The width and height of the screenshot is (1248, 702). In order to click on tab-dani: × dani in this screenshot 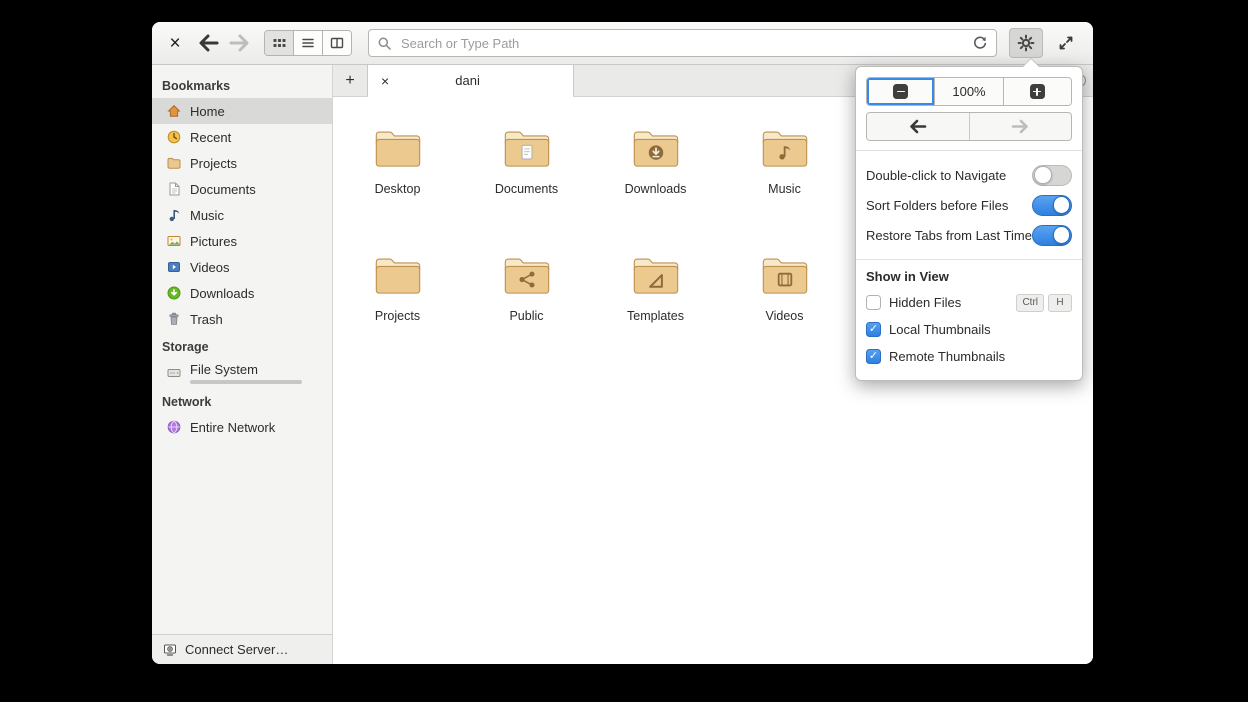, I will do `click(470, 81)`.